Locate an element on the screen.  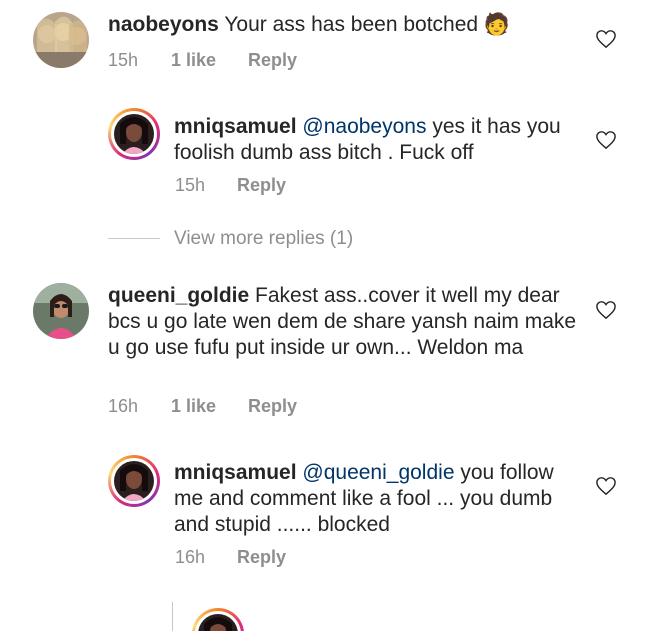
comment-meta: 15h 1 like Reply is located at coordinates (202, 60).